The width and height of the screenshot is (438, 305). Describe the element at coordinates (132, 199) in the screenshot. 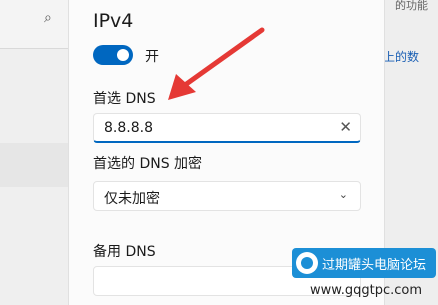

I see `preferred-encryption-value: 仅未加密` at that location.